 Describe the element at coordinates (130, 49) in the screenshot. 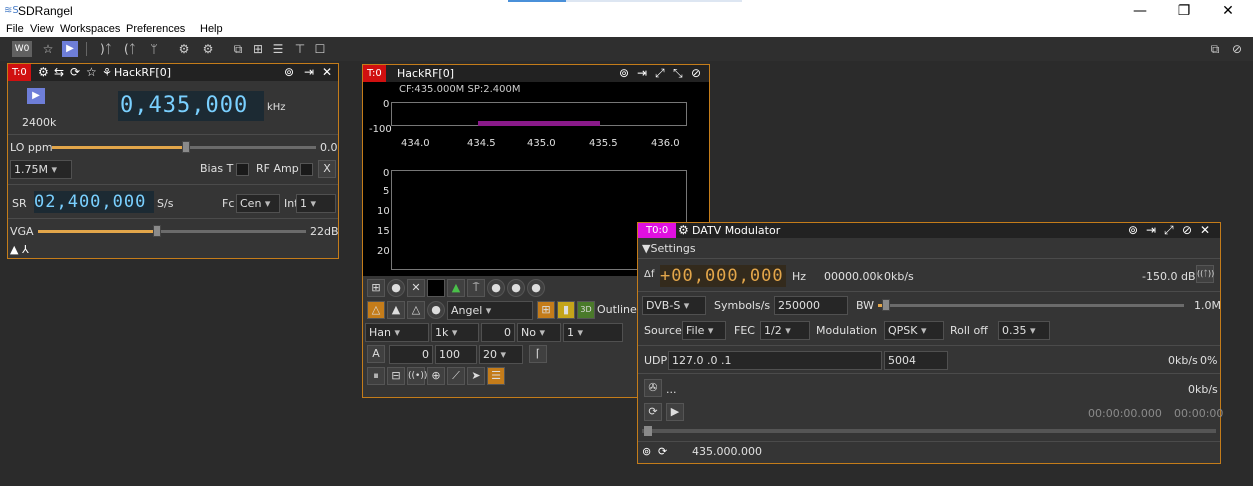

I see `add-tx-device-icon: (ᛏ` at that location.